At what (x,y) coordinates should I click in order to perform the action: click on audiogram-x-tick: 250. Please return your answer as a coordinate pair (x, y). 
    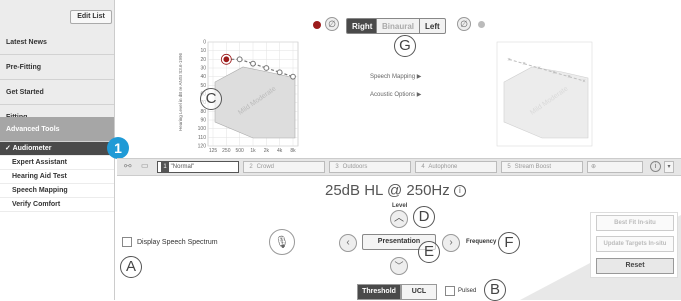
    Looking at the image, I should click on (226, 150).